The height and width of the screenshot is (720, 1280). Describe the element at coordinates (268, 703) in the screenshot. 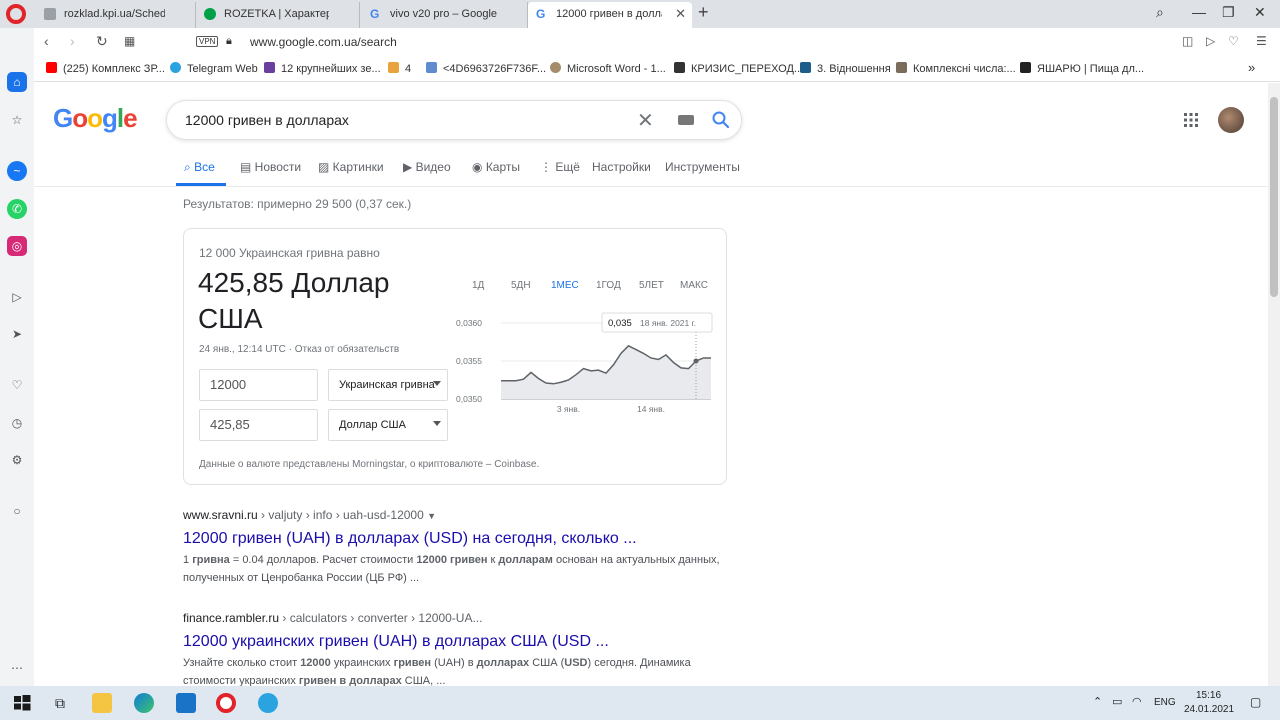

I see `telegram-icon` at that location.